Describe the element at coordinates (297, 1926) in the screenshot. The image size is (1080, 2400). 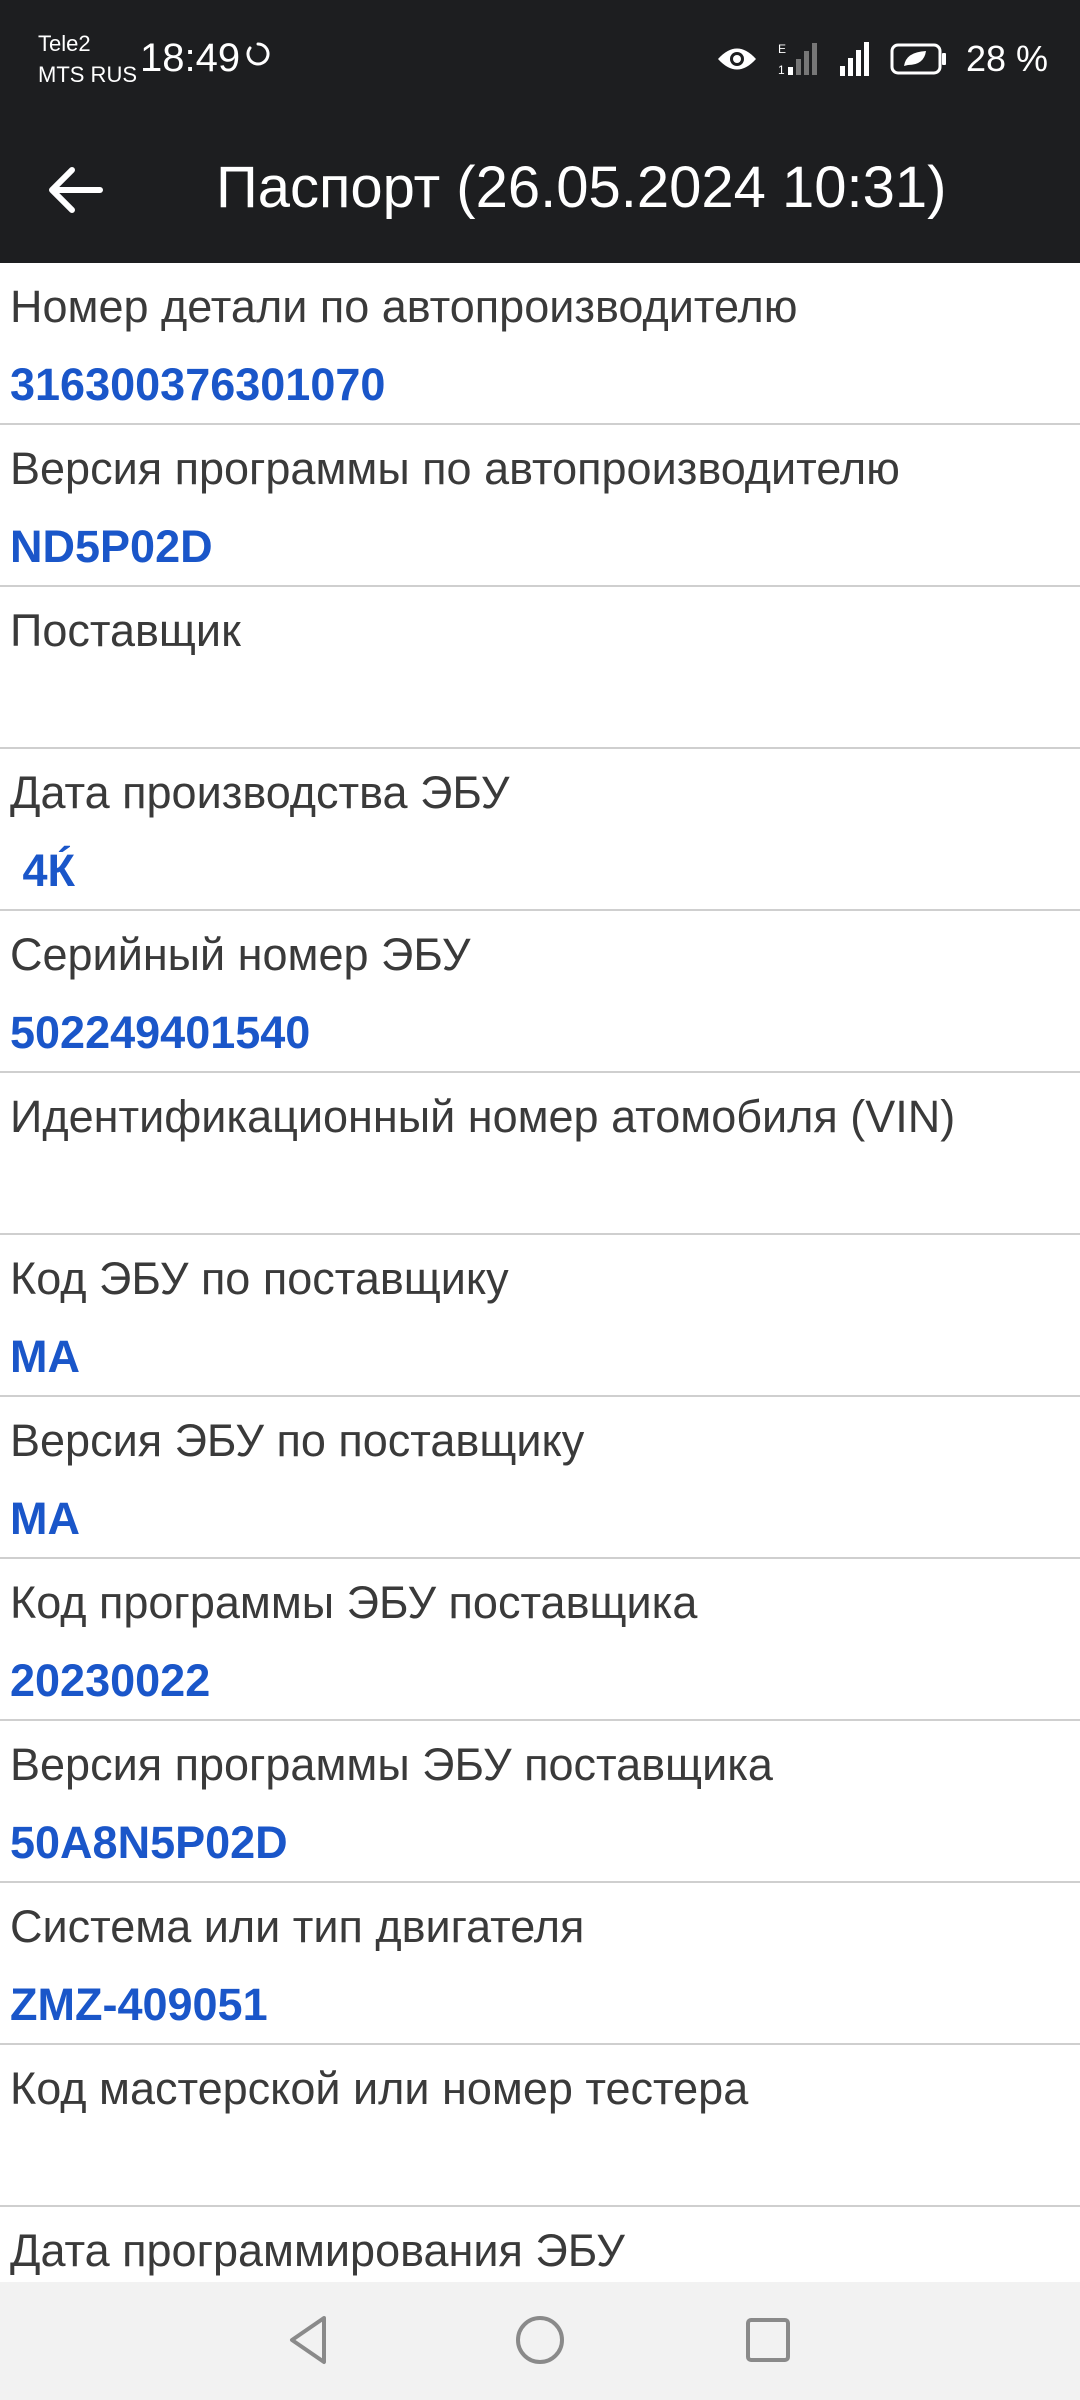
I see `item-label: Система или тип двигателя` at that location.